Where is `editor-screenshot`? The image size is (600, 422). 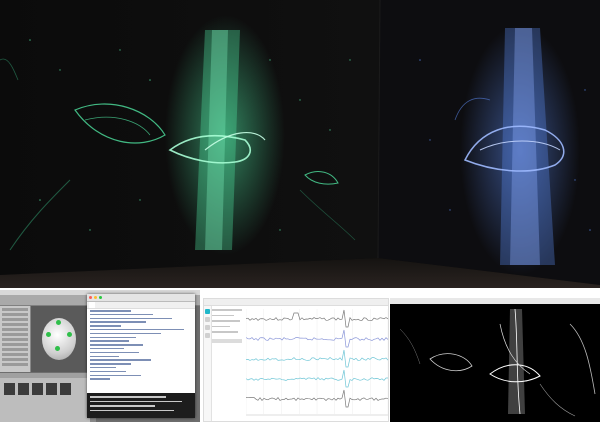 editor-screenshot is located at coordinates (100, 356).